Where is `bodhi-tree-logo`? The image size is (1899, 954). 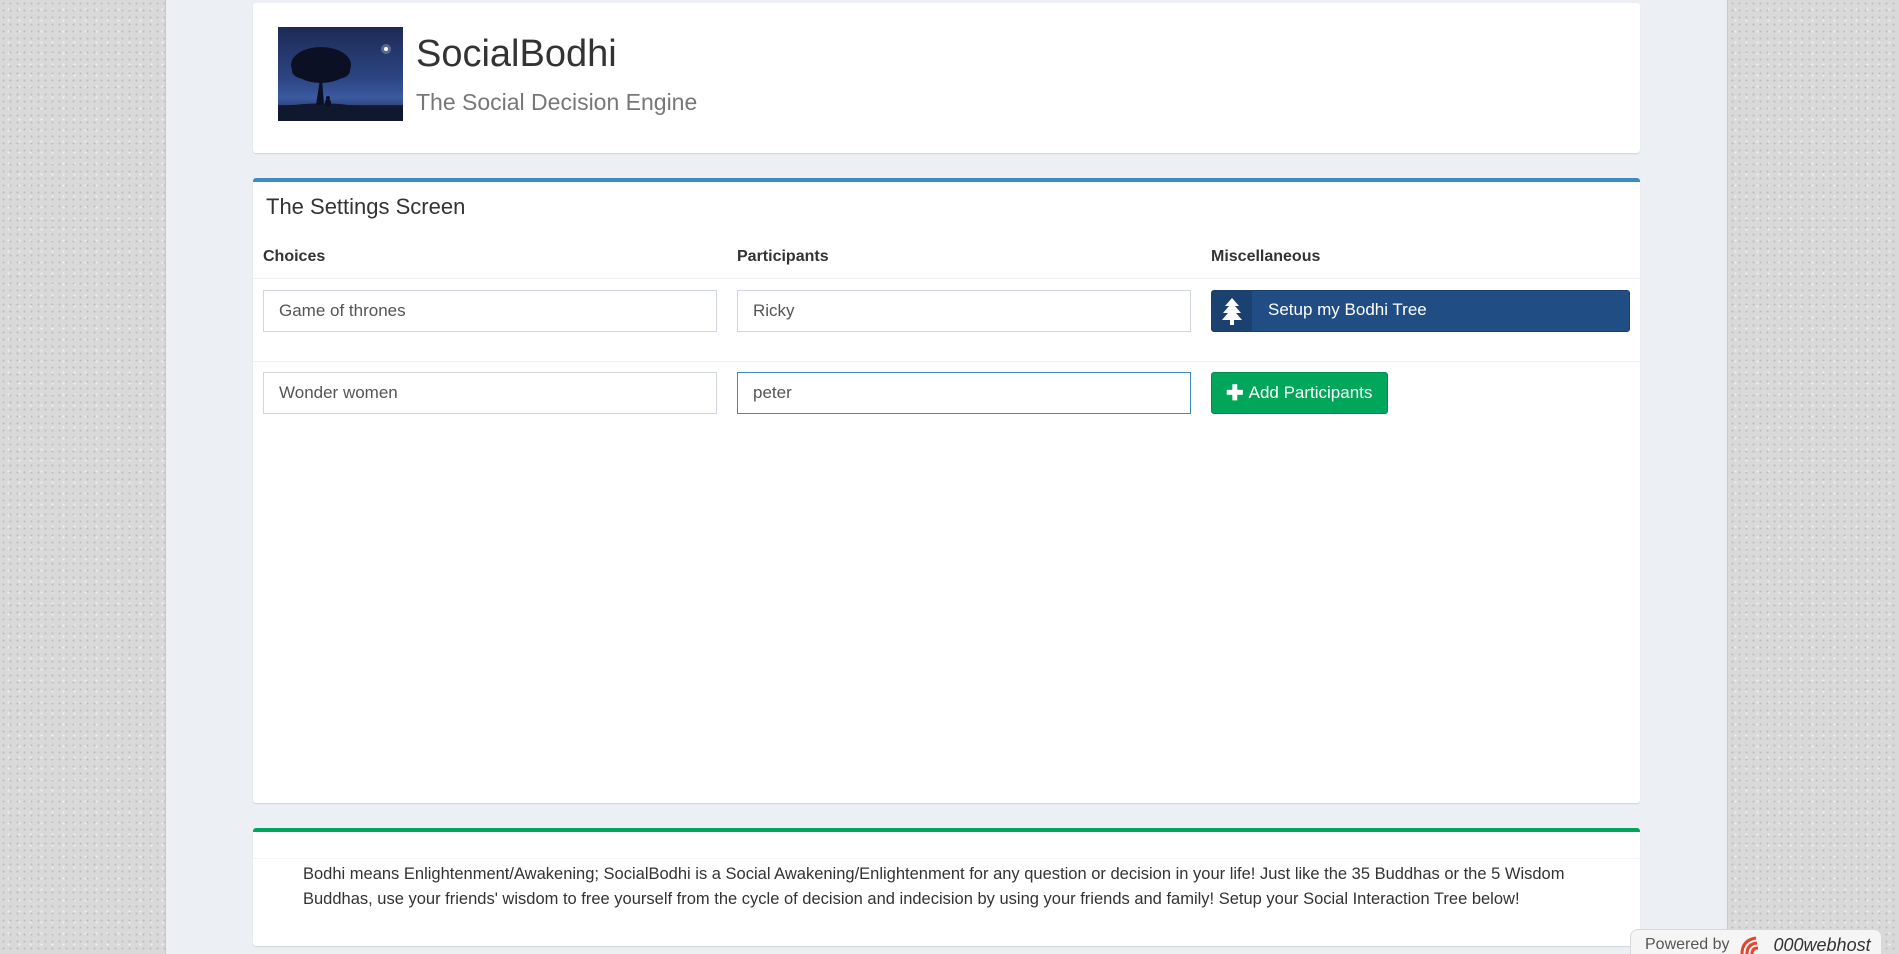
bodhi-tree-logo is located at coordinates (340, 74).